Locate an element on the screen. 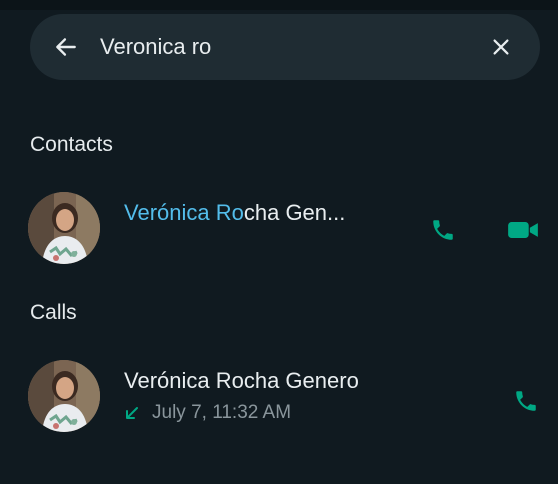  clear-search-button is located at coordinates (501, 47).